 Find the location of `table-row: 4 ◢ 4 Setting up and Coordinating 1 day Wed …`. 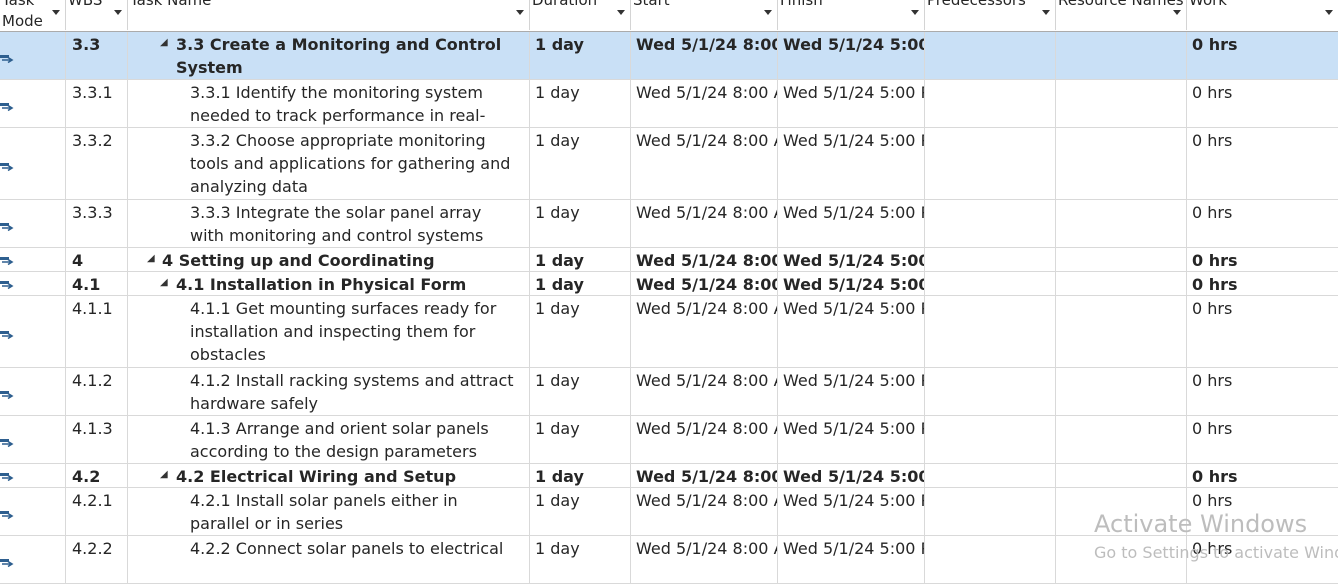

table-row: 4 ◢ 4 Setting up and Coordinating 1 day Wed … is located at coordinates (669, 260).